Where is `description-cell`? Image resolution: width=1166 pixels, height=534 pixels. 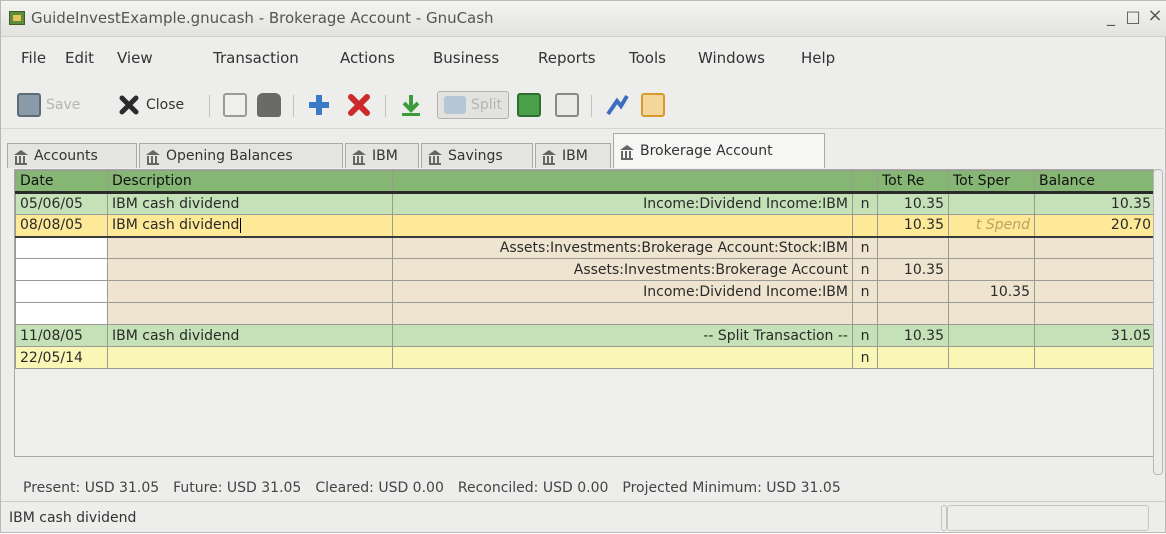
description-cell is located at coordinates (250, 357).